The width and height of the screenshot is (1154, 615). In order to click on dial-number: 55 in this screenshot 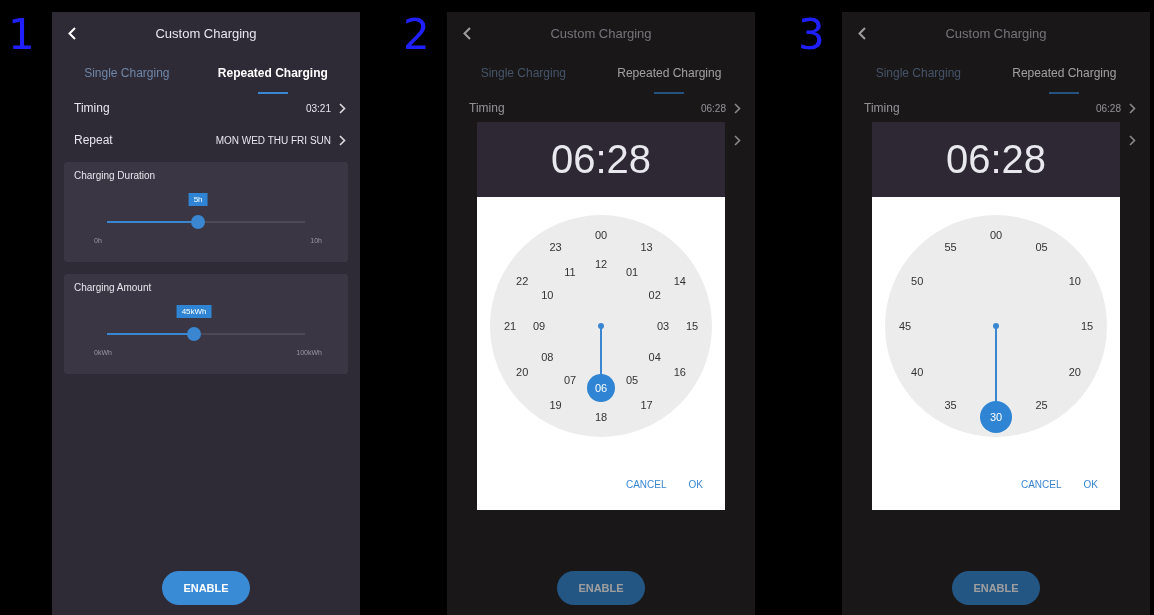, I will do `click(950, 247)`.